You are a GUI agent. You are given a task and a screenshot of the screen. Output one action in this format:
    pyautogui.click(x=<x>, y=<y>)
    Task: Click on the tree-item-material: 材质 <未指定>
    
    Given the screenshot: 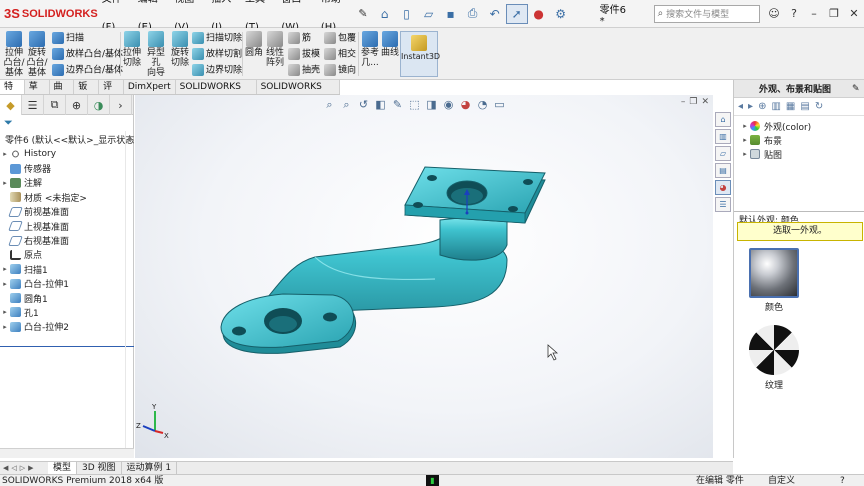 What is the action you would take?
    pyautogui.click(x=66, y=197)
    